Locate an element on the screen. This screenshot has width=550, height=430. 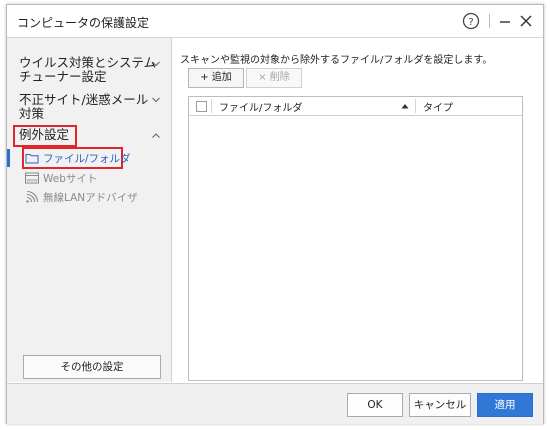
nav-group-label: 対策 is located at coordinates (32, 113).